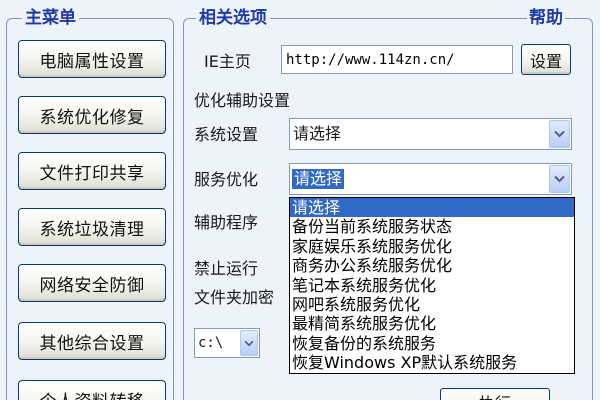  I want to click on dropdown-option: 恢复备份的系统服务, so click(432, 343).